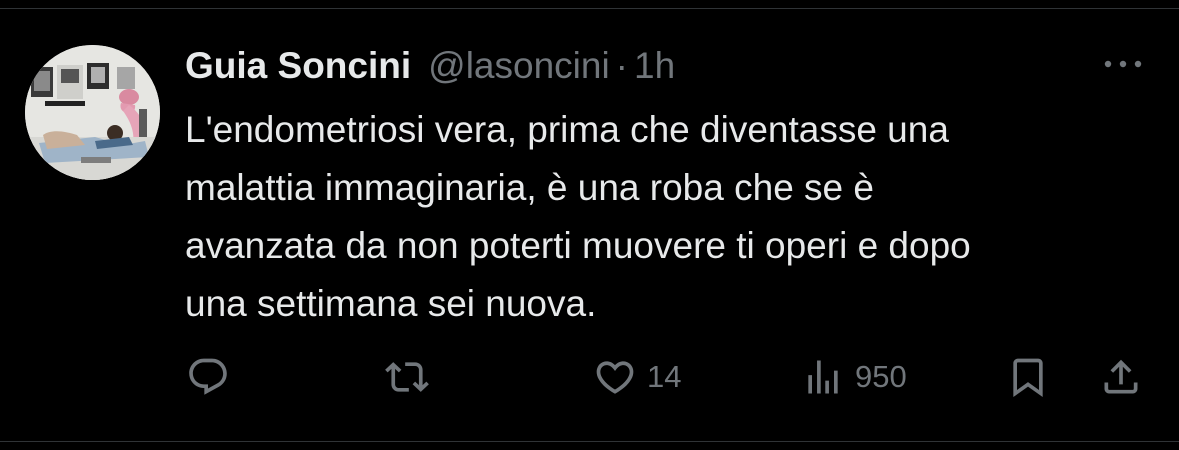 The width and height of the screenshot is (1179, 450). Describe the element at coordinates (664, 376) in the screenshot. I see `like-count: 14` at that location.